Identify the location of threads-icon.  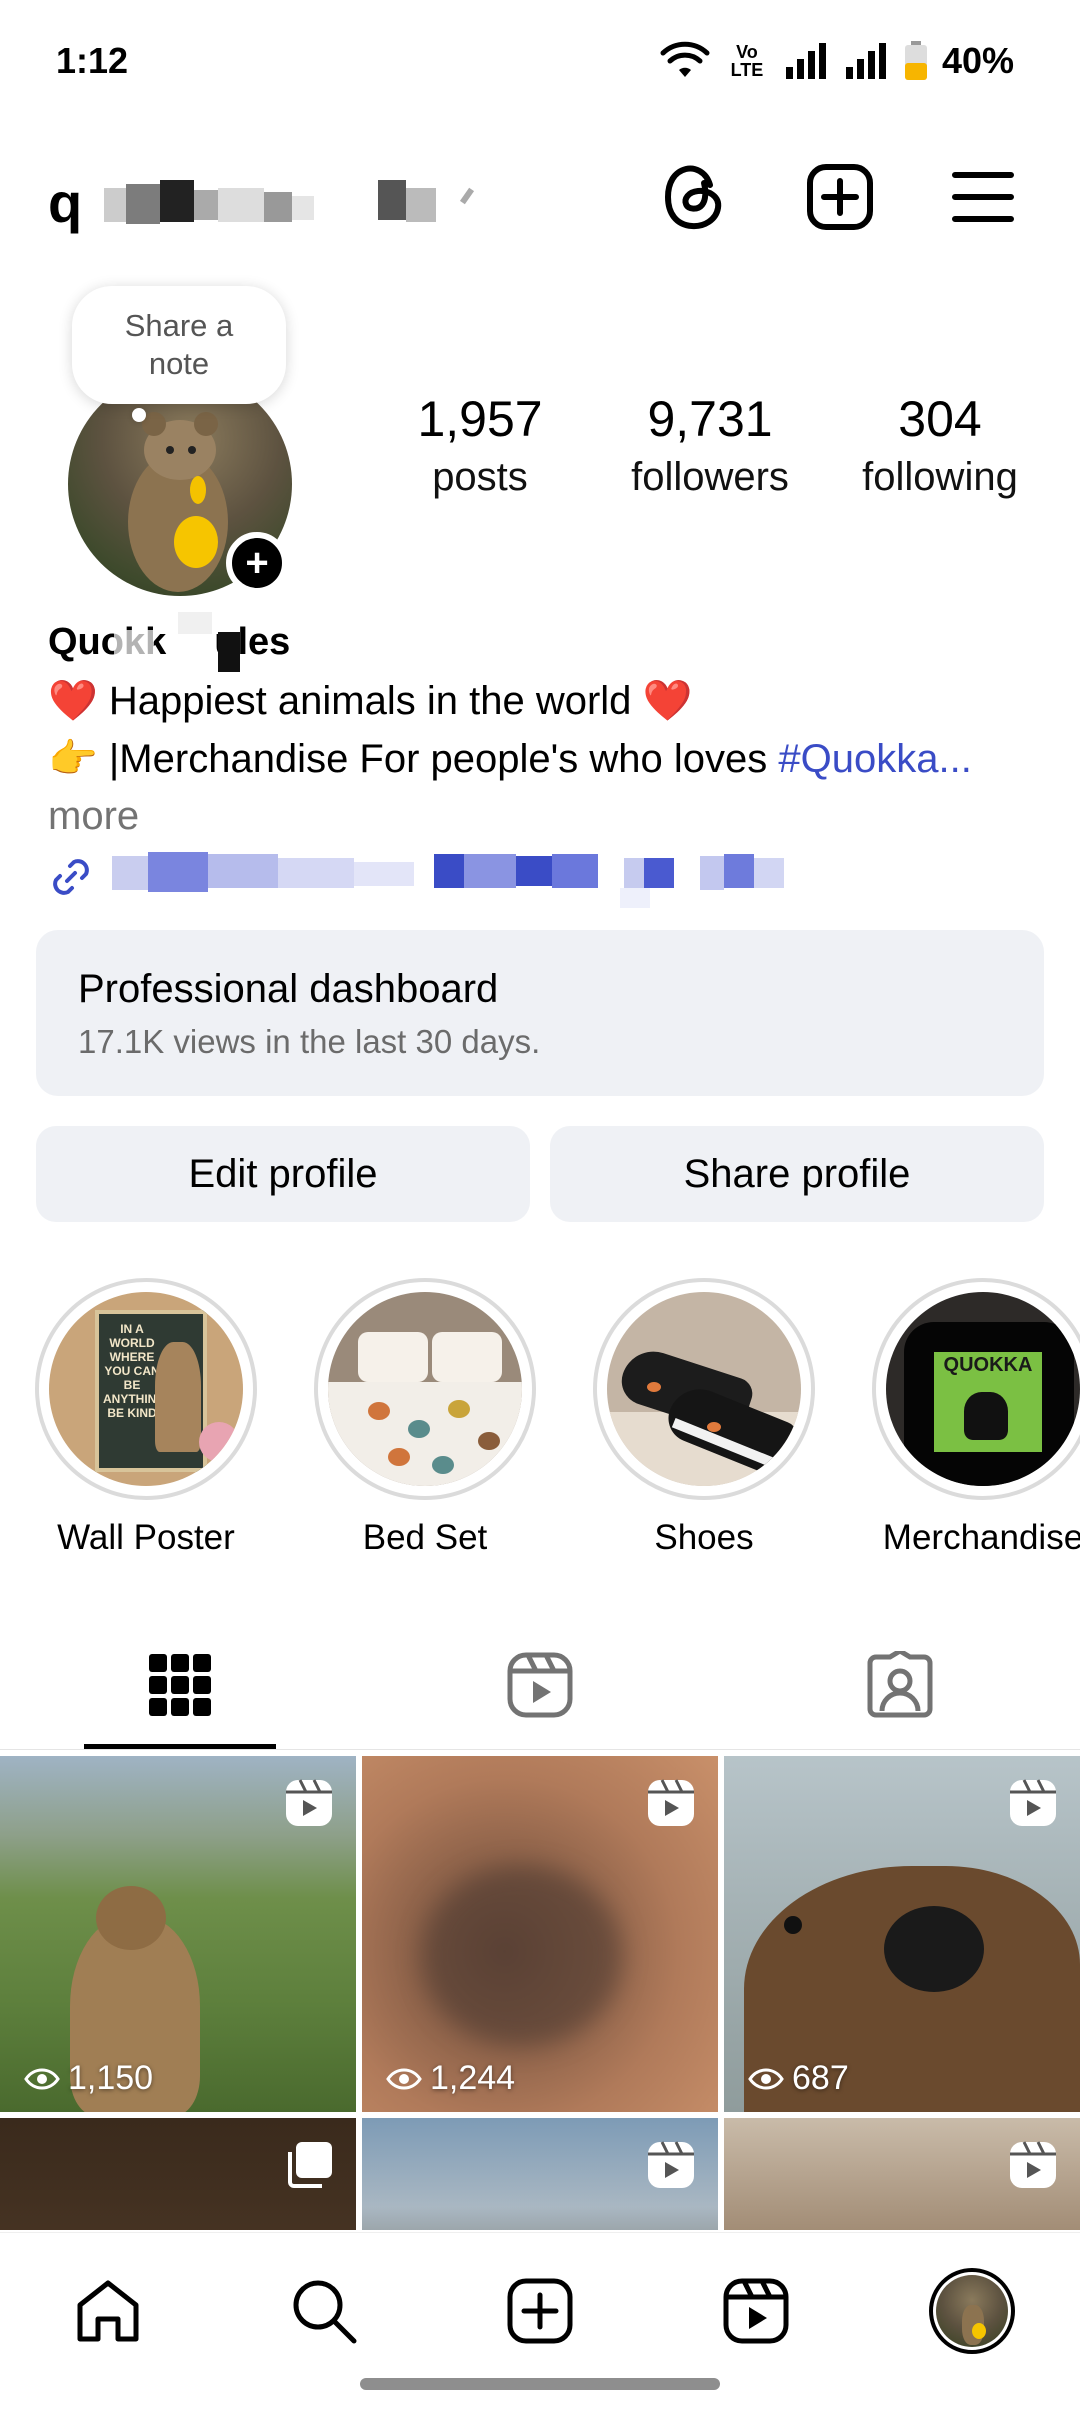
(693, 197).